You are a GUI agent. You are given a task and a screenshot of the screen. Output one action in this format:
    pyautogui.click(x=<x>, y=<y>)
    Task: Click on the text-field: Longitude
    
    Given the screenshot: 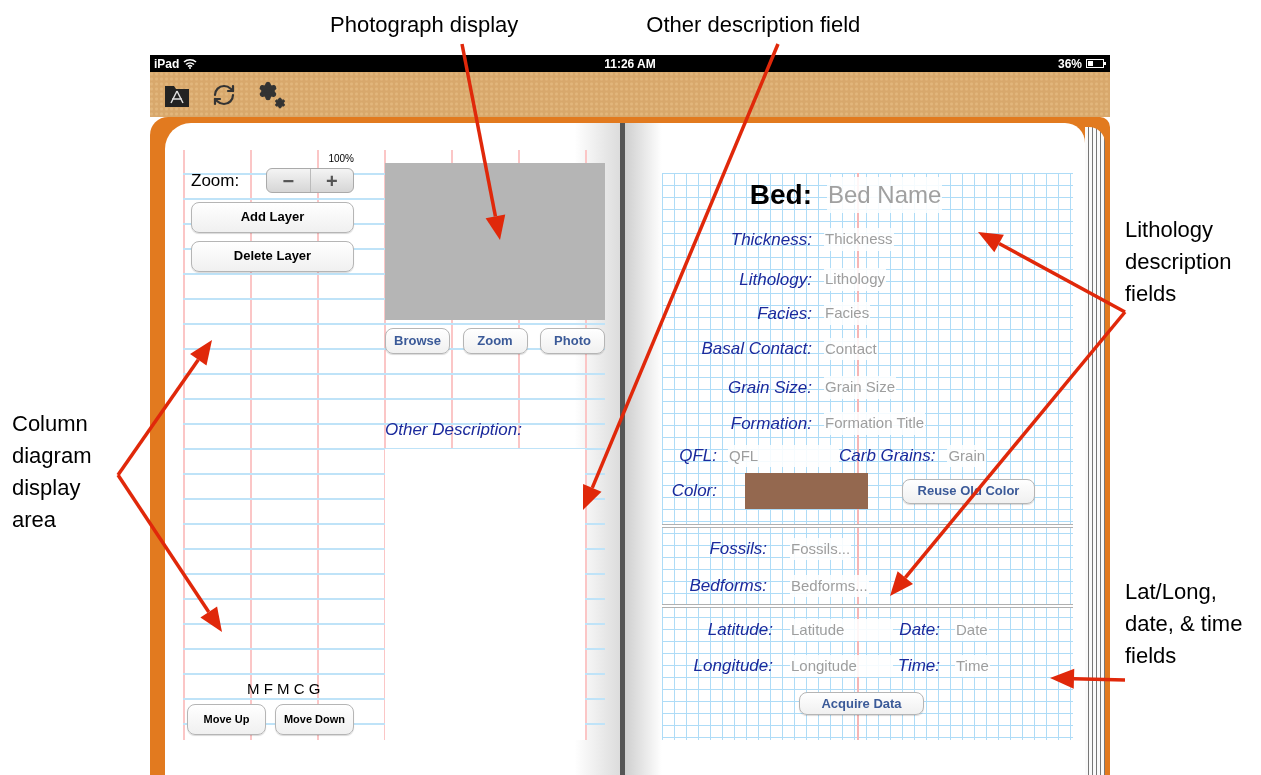 What is the action you would take?
    pyautogui.click(x=841, y=666)
    